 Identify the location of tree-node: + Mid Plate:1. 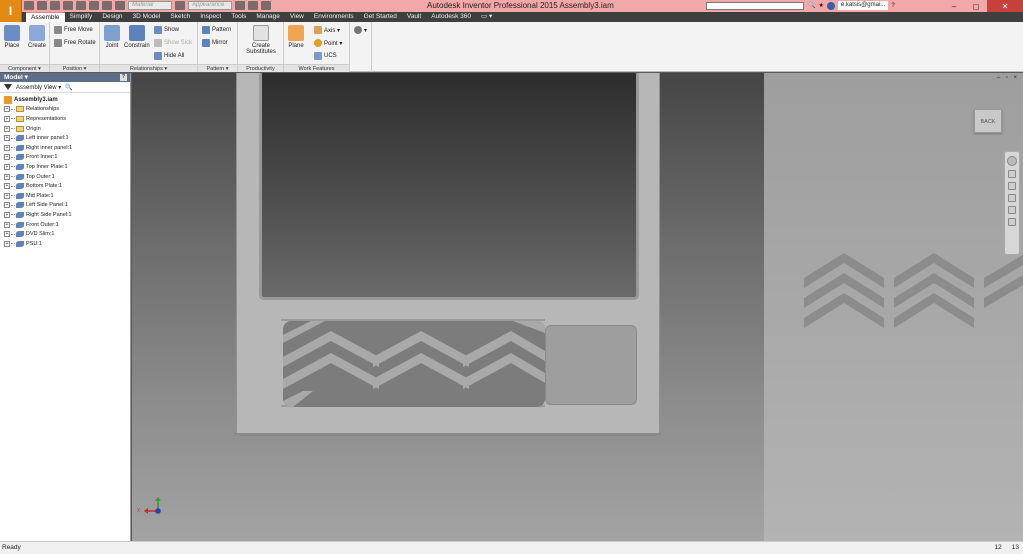
(67, 196).